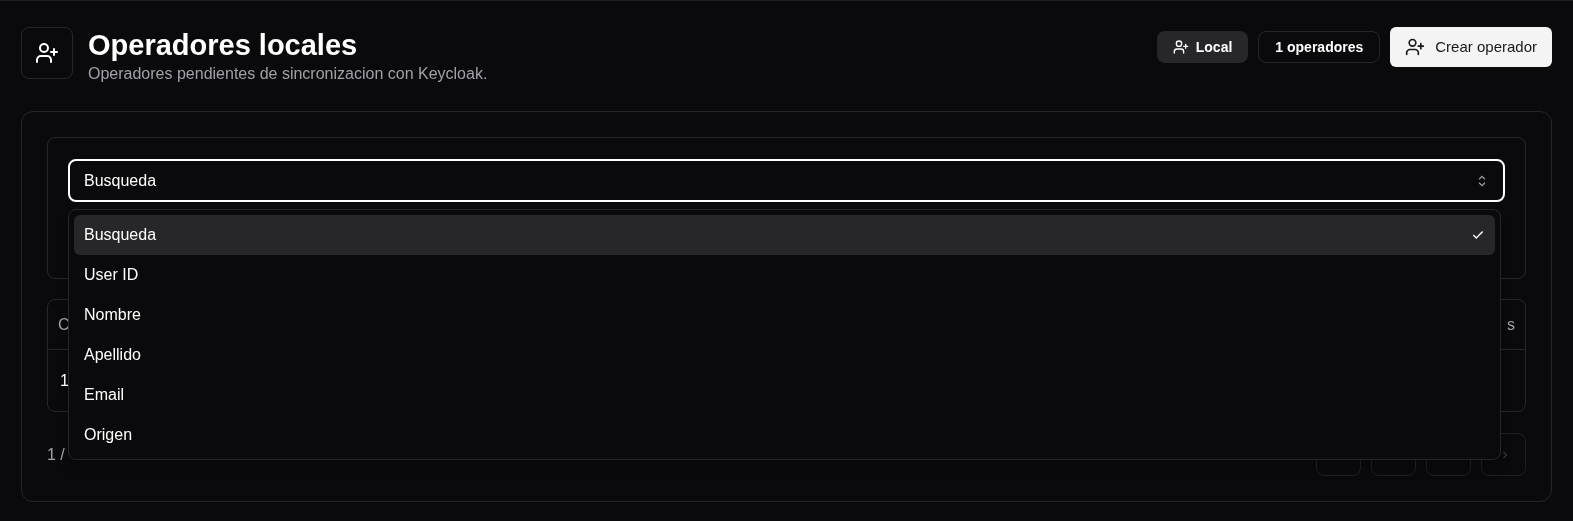  What do you see at coordinates (1471, 47) in the screenshot?
I see `create-operator-button: Crear operador` at bounding box center [1471, 47].